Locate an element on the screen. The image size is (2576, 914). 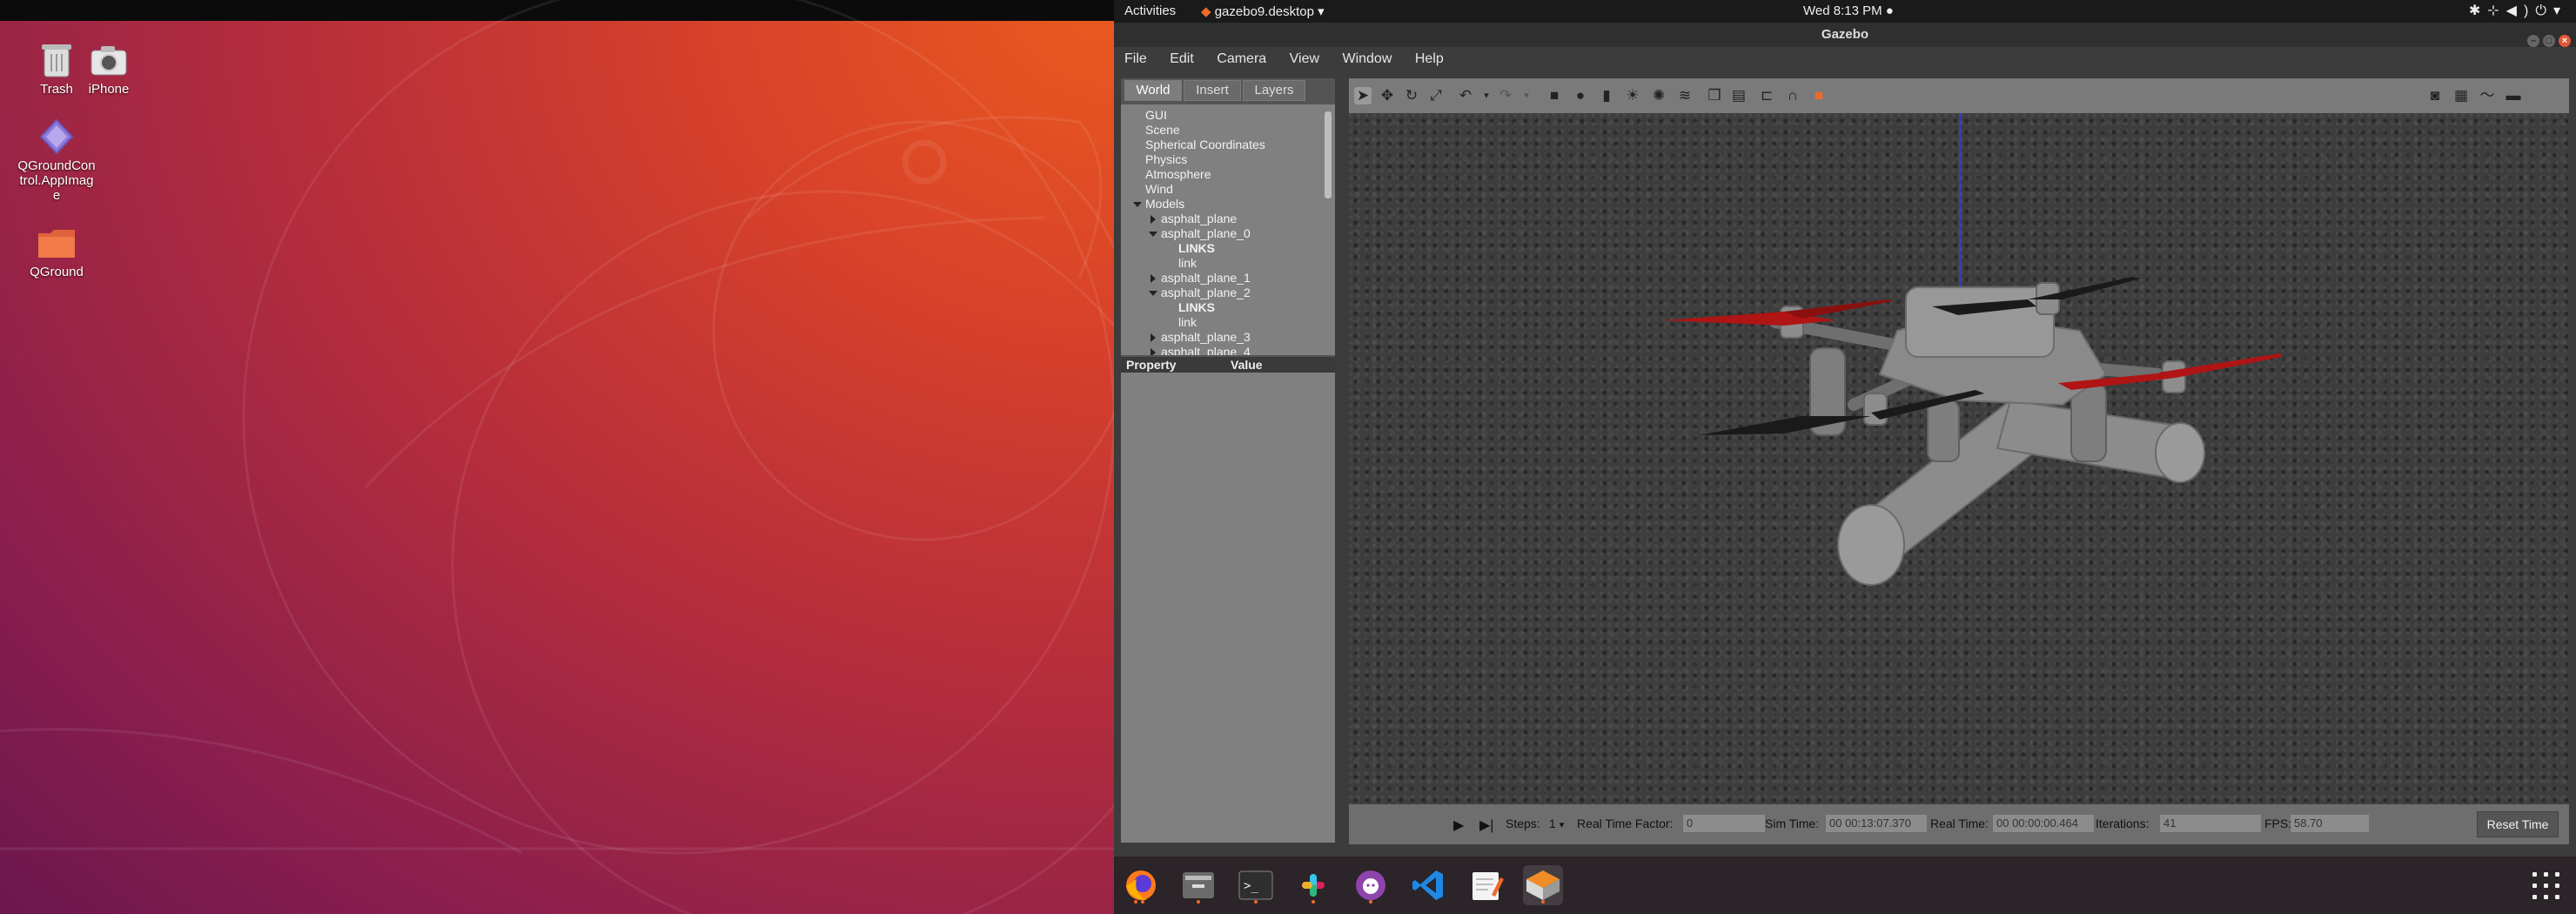
app-menu: ◆ gazebo9.desktop ▾ is located at coordinates (1263, 11).